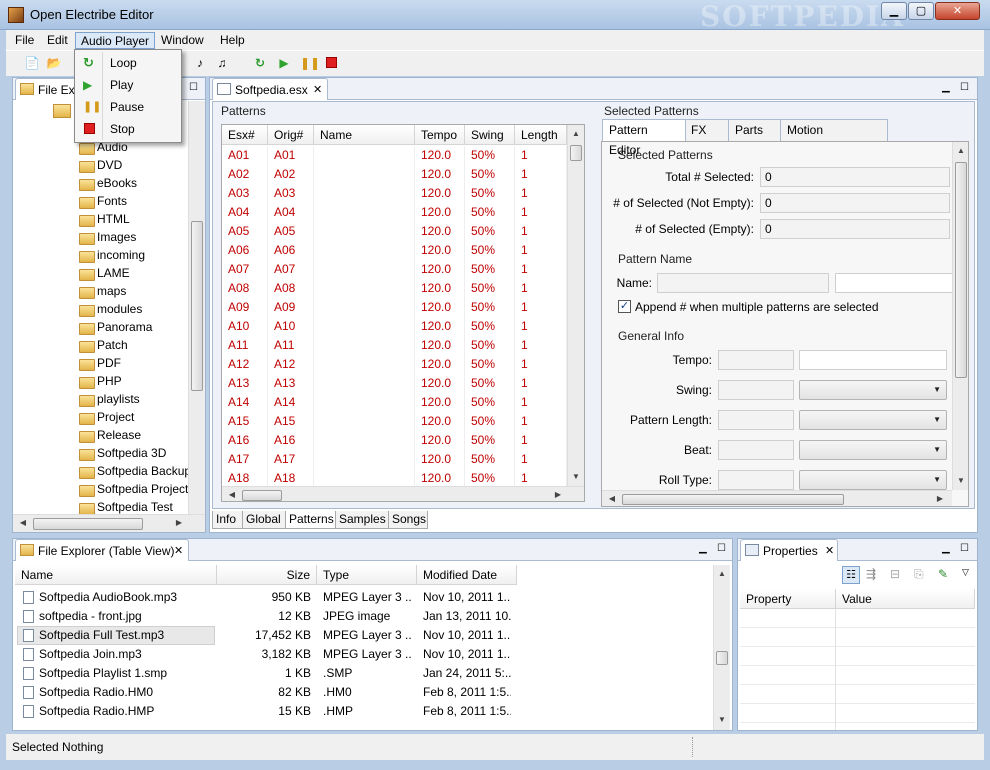  I want to click on tree-folder: Softpedia Backup, so click(132, 471).